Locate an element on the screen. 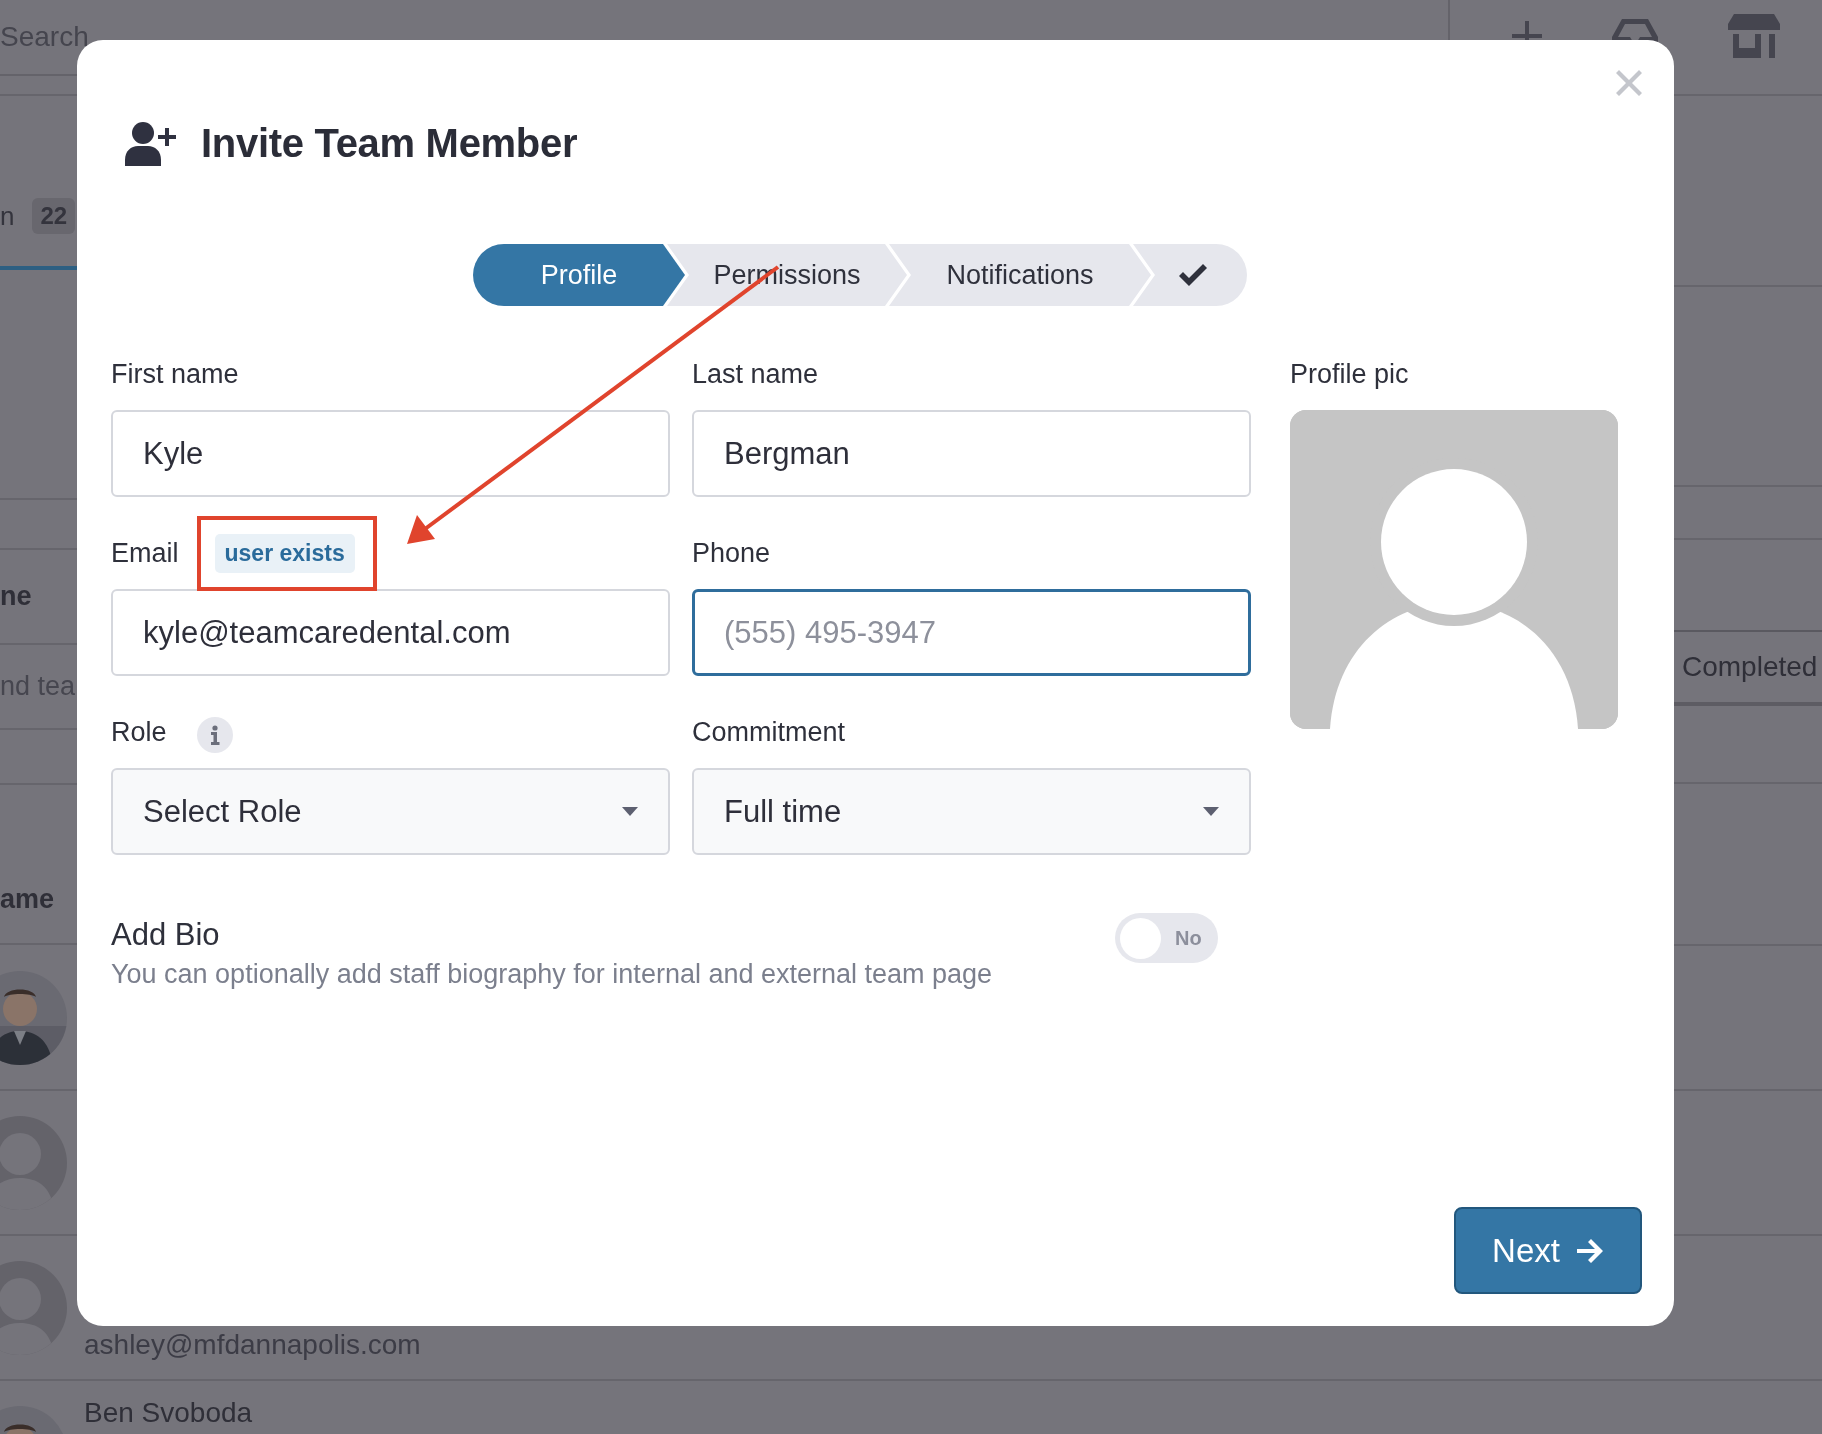 The width and height of the screenshot is (1822, 1434). info-icon is located at coordinates (214, 735).